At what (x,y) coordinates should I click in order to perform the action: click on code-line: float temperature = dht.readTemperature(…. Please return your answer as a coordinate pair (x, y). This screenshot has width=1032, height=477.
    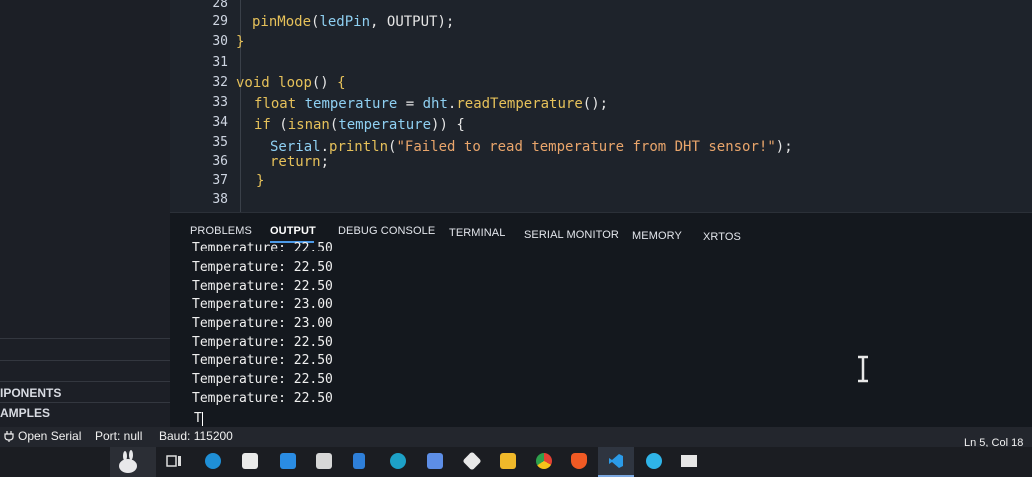
    Looking at the image, I should click on (431, 104).